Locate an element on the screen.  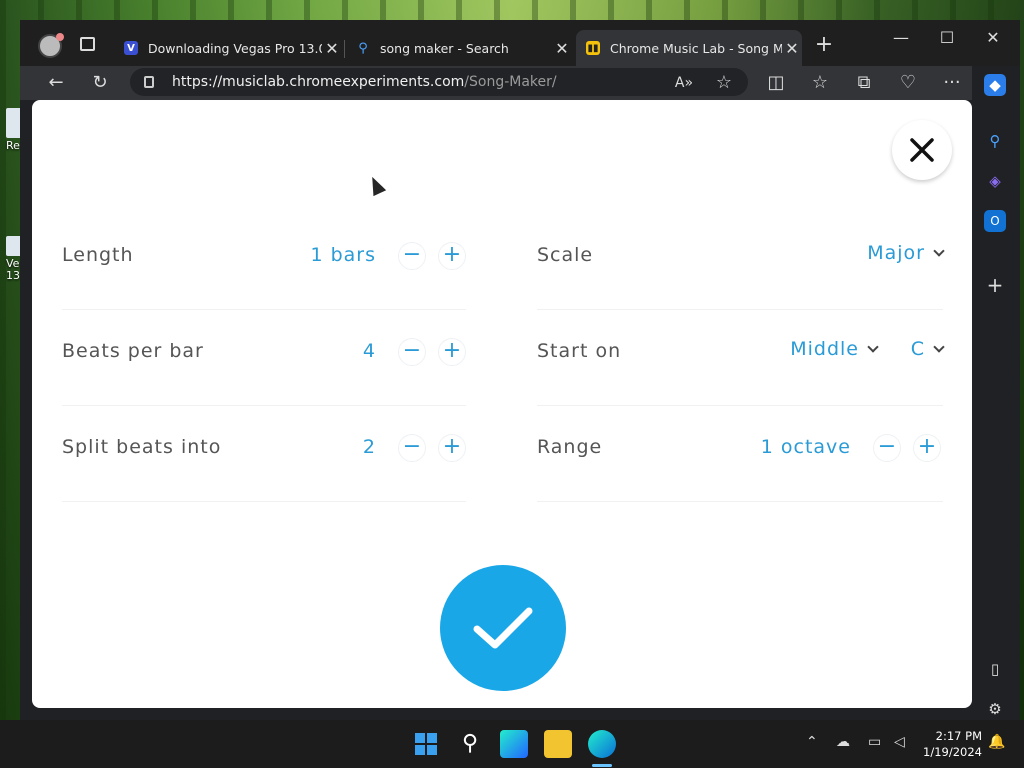
scale-label: Scale is located at coordinates (565, 255).